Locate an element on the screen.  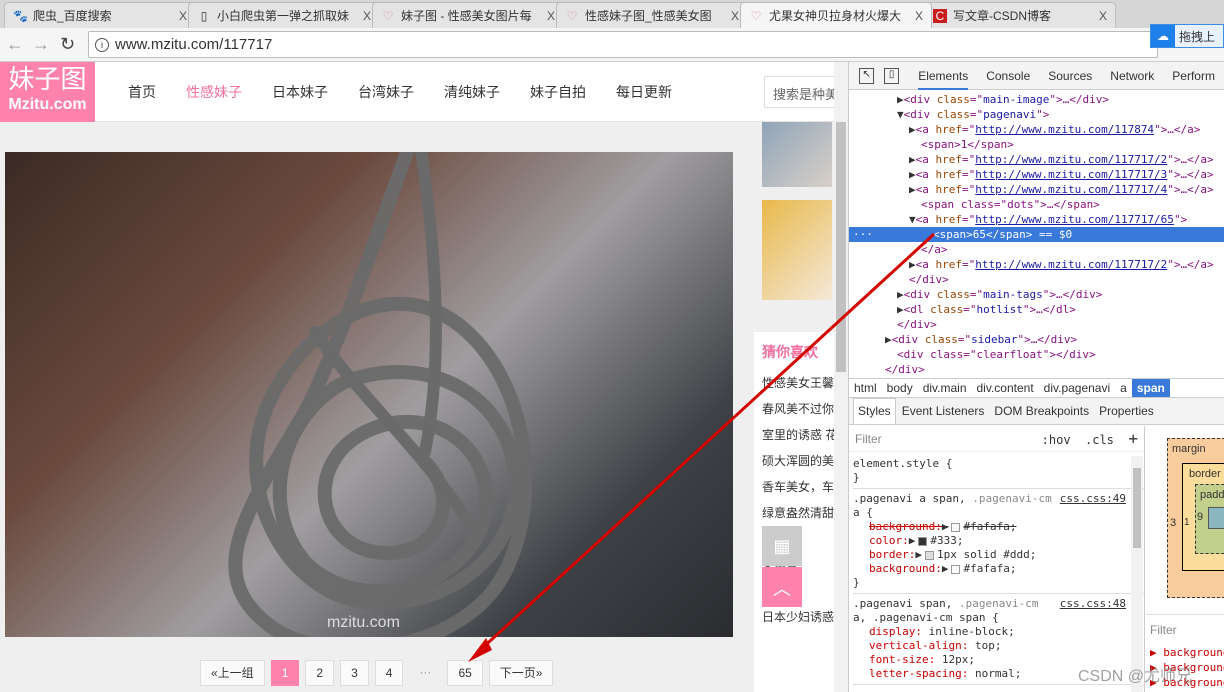
recommend-link: 日本少妇诱惑 is located at coordinates (798, 617).